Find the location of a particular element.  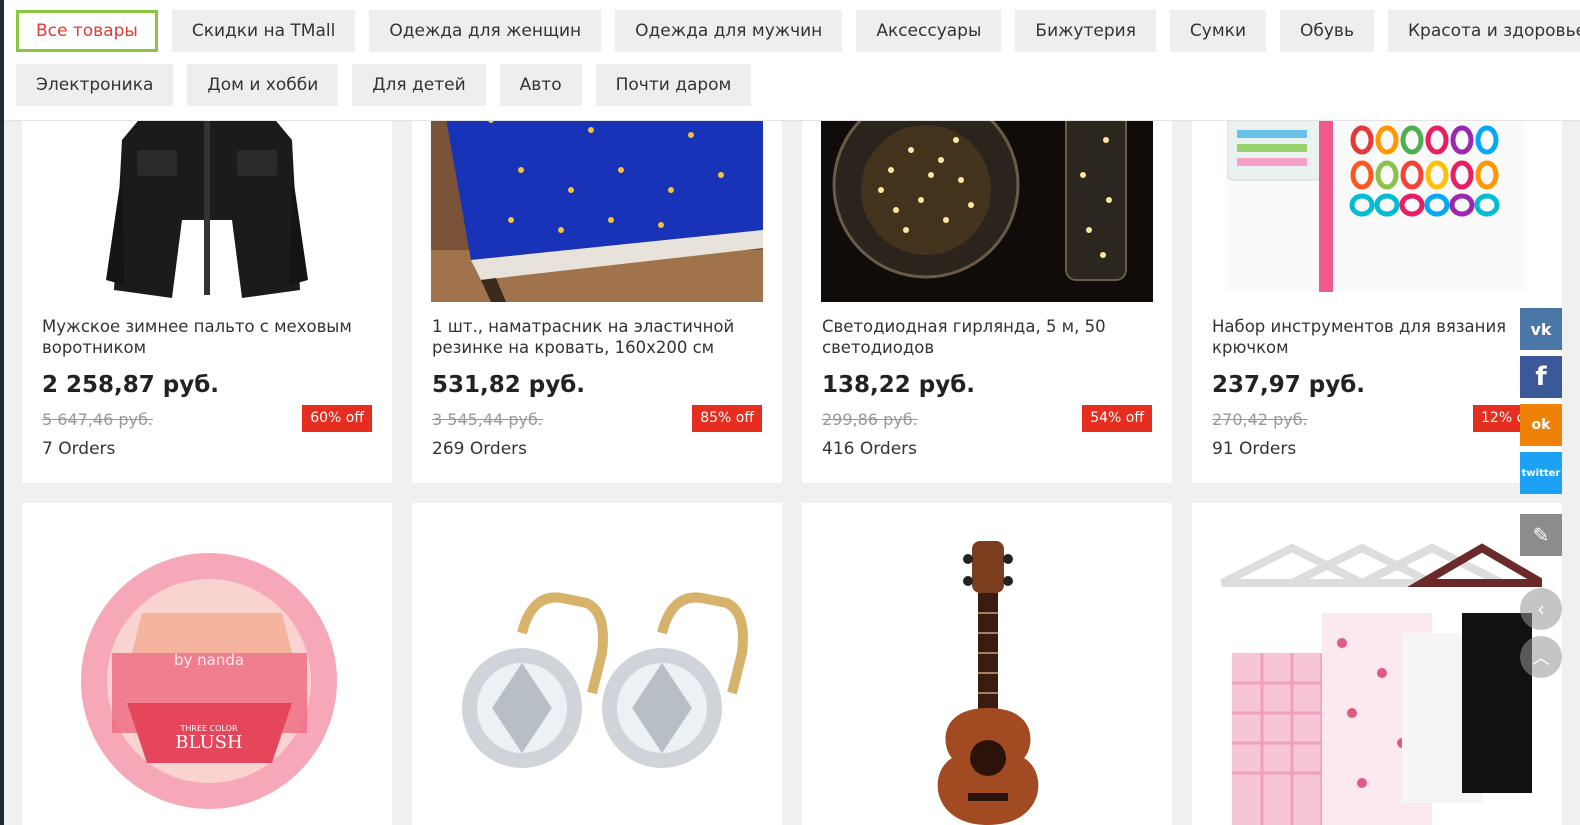

product-orders: 91 Orders is located at coordinates (1254, 449).